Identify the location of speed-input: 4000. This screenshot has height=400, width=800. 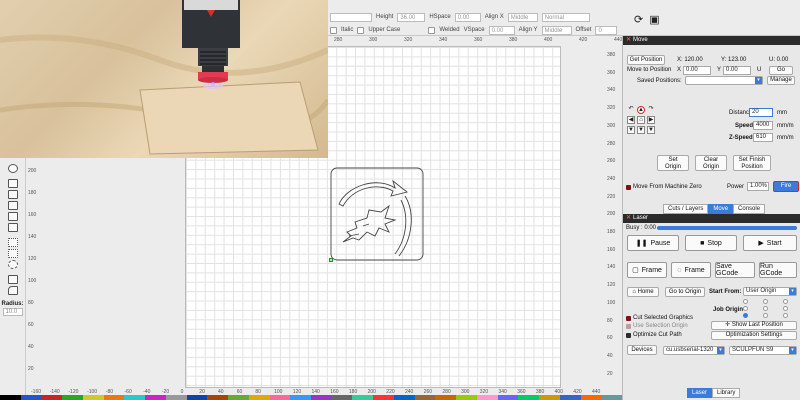
(763, 125).